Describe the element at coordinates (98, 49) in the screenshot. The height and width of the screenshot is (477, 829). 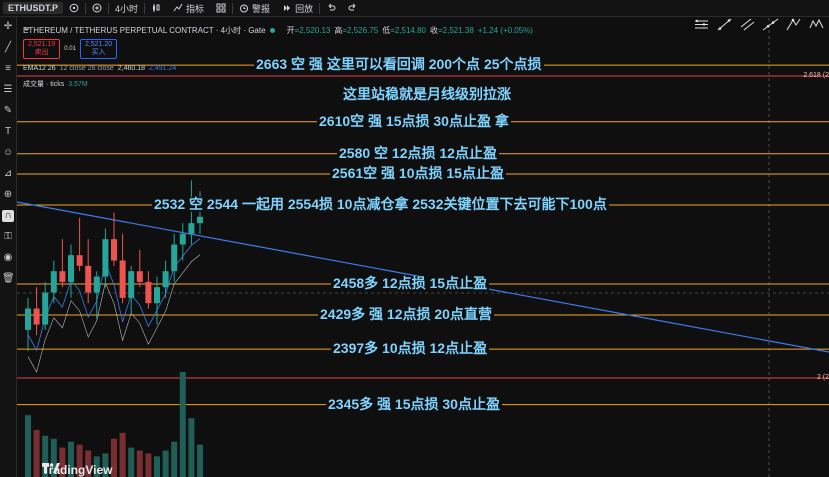
I see `buy-button: 2,521.20 买入` at that location.